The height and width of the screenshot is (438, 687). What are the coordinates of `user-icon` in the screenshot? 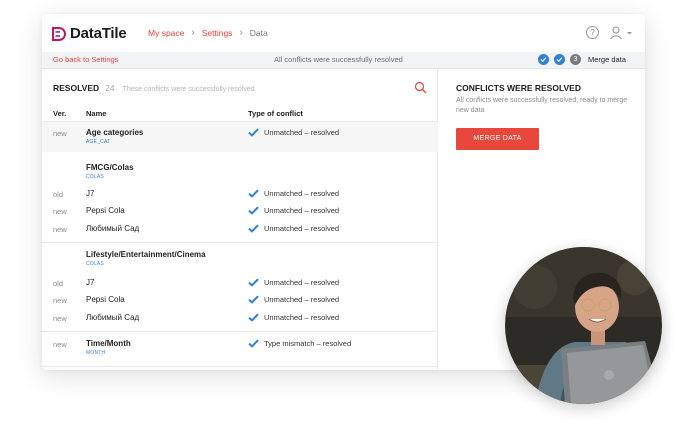 It's located at (616, 33).